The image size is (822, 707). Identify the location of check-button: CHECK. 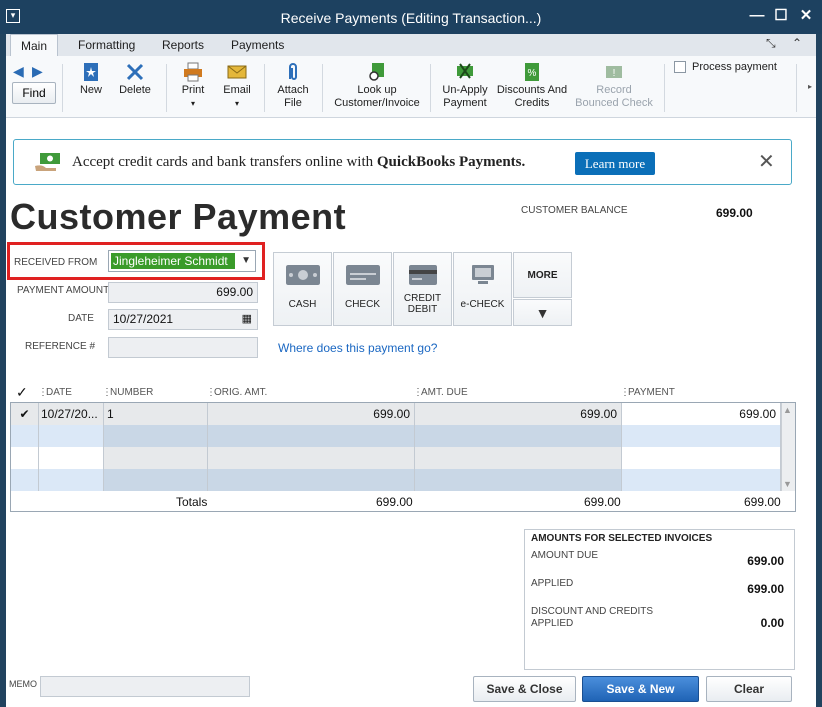
(362, 289).